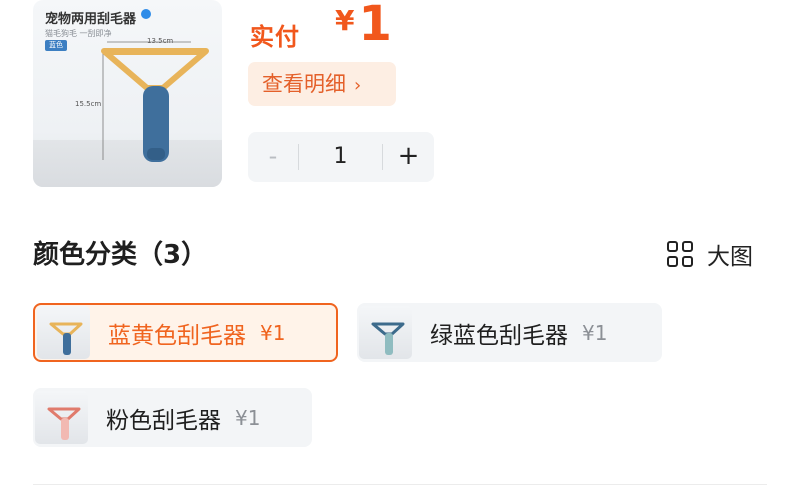  I want to click on option-name: 绿蓝色刮毛器, so click(499, 335).